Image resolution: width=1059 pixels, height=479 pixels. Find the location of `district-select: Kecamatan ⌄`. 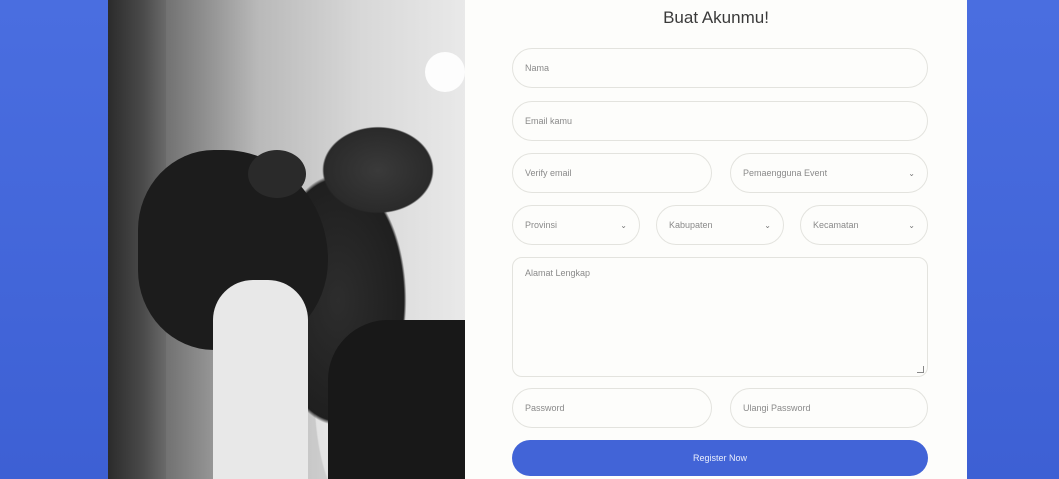

district-select: Kecamatan ⌄ is located at coordinates (864, 225).